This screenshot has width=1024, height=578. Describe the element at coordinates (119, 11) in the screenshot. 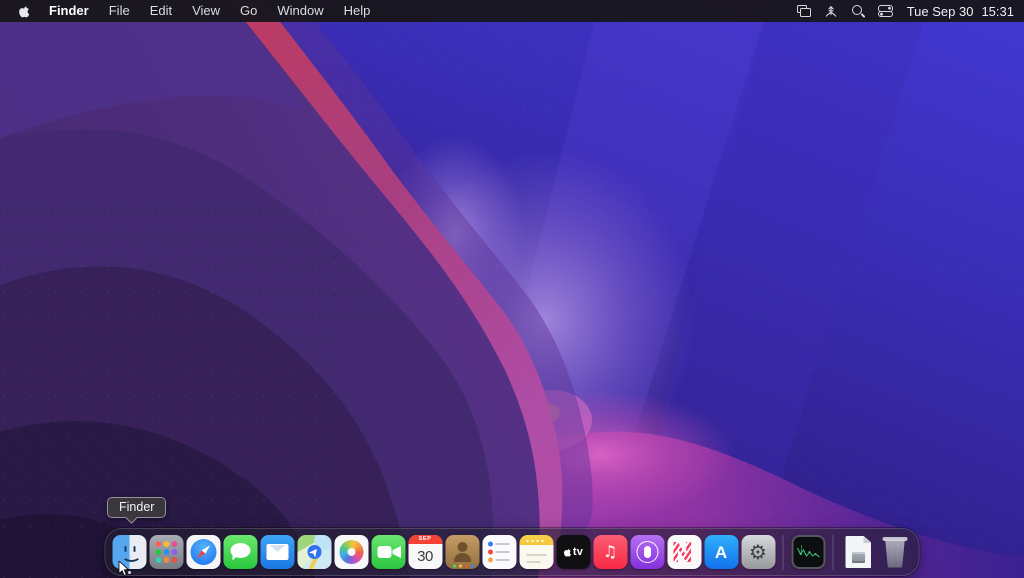

I see `menu-item-file: File` at that location.